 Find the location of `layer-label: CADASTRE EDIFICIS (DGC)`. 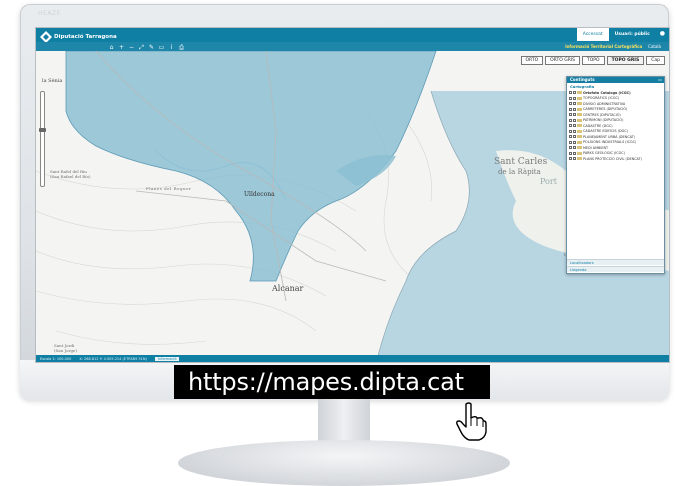

layer-label: CADASTRE EDIFICIS (DGC) is located at coordinates (605, 131).